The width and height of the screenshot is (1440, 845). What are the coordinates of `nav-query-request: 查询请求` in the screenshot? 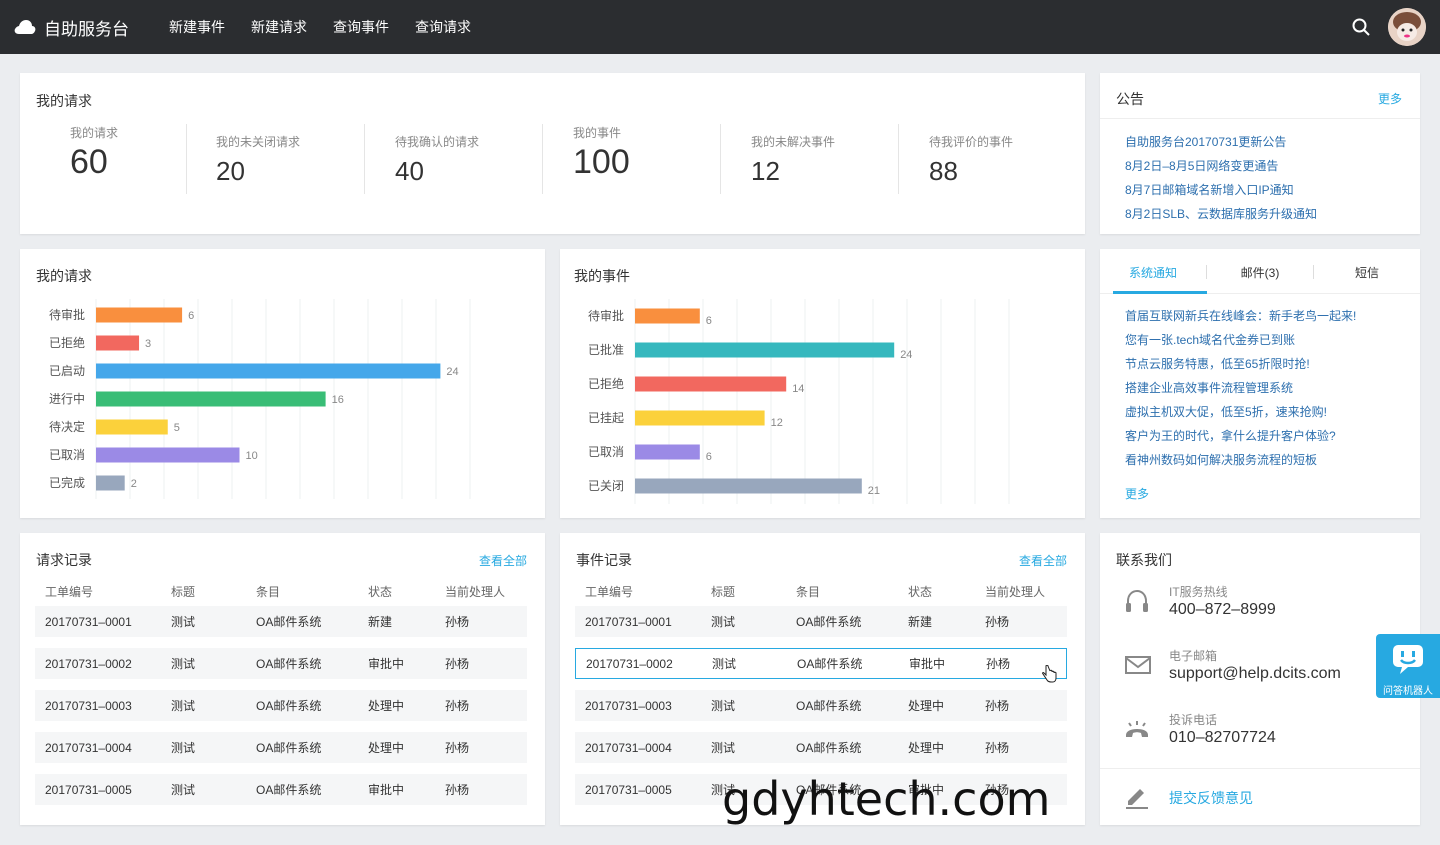 It's located at (443, 27).